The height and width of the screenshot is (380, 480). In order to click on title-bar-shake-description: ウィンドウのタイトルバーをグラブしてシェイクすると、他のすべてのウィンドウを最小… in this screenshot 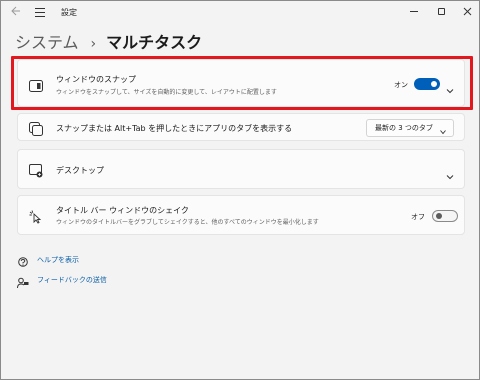, I will do `click(187, 222)`.